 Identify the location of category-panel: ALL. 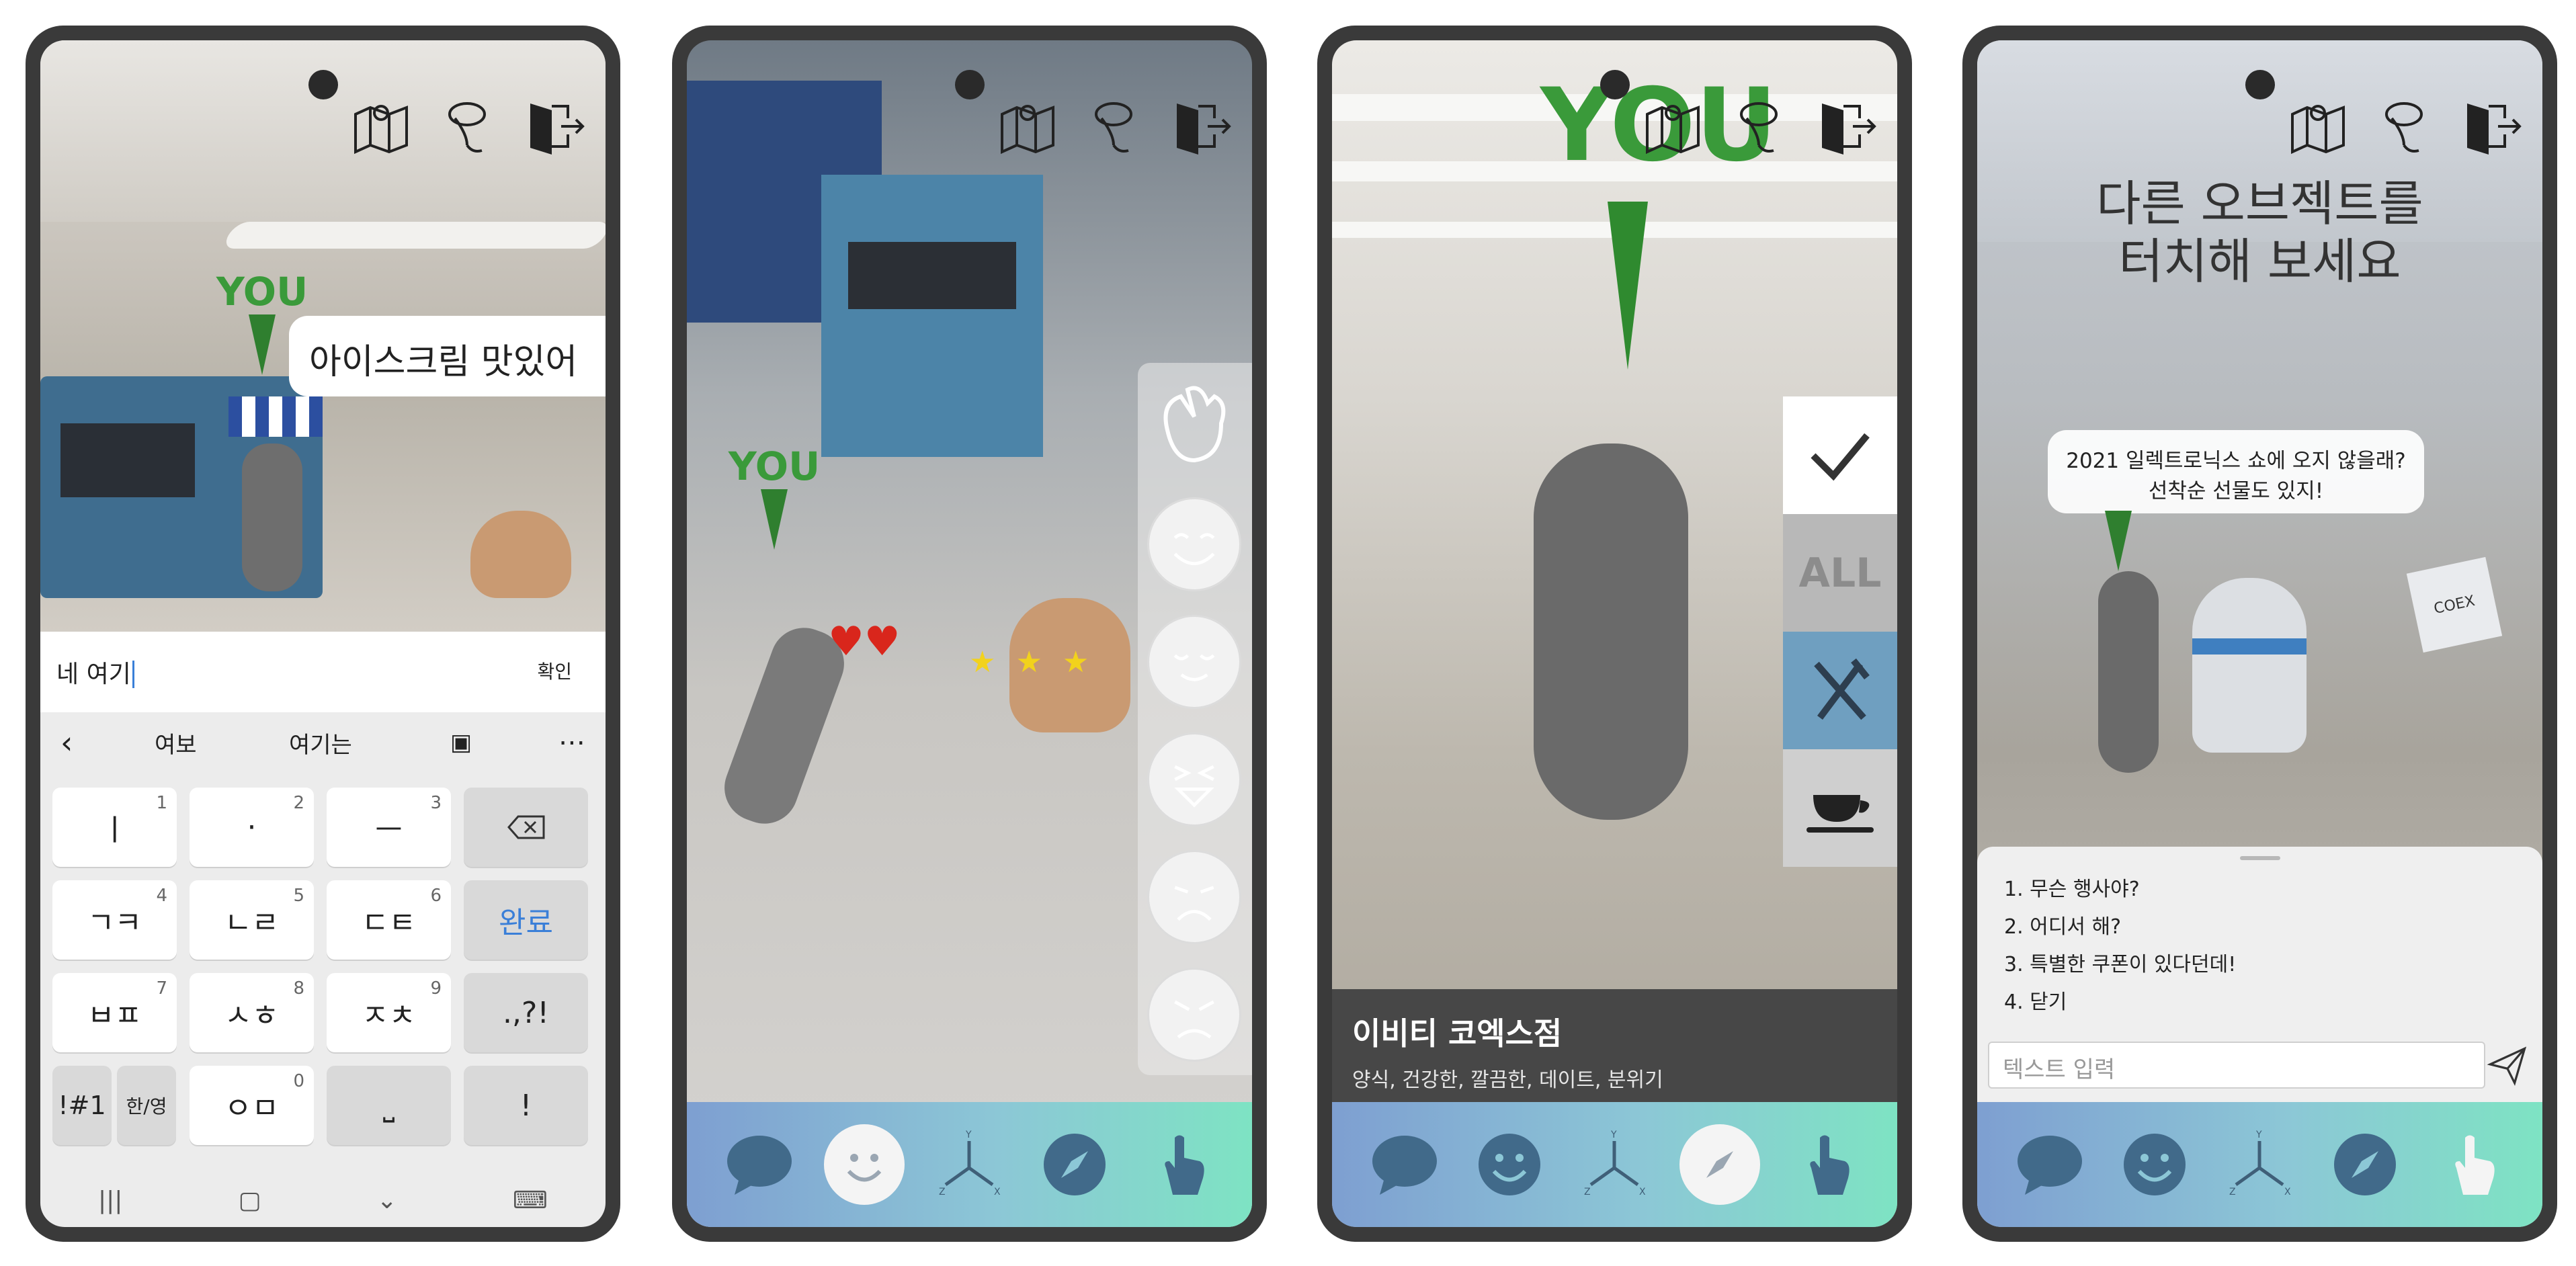
(1840, 635).